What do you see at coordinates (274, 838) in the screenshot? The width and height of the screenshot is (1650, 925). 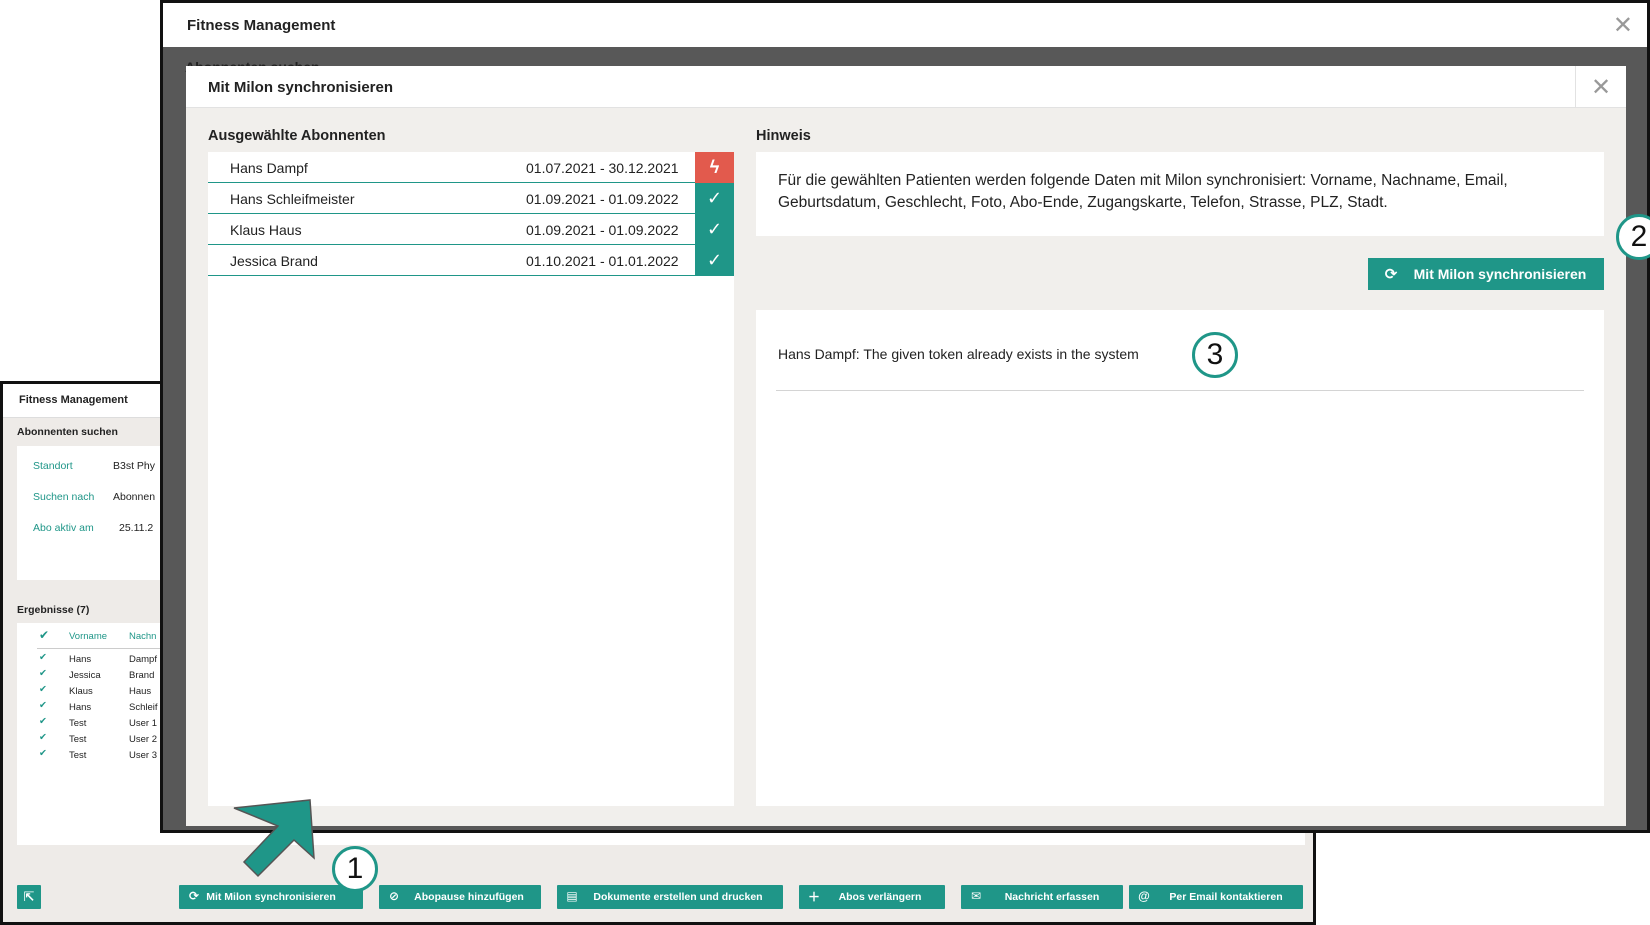 I see `annotation-arrow-icon` at bounding box center [274, 838].